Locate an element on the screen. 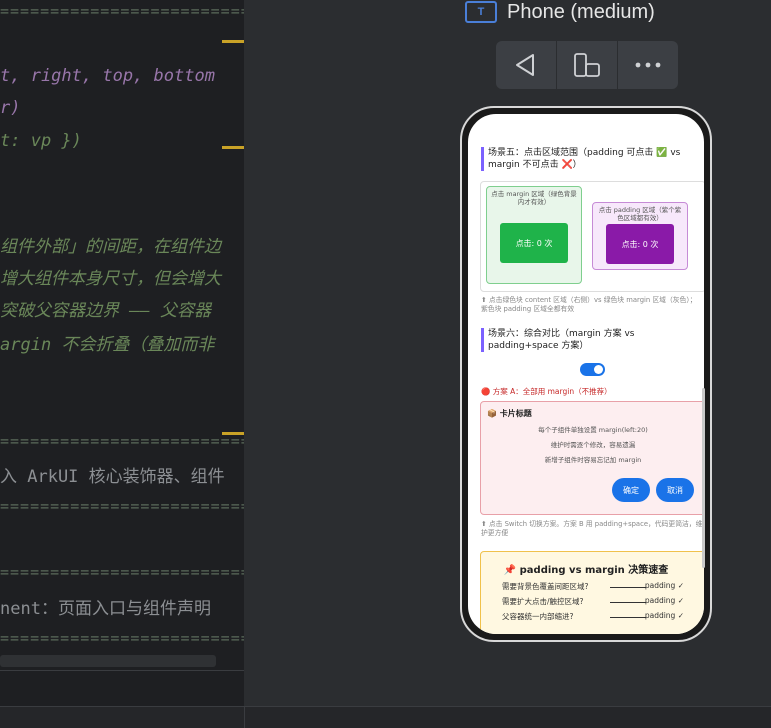  divider is located at coordinates (122, 670).